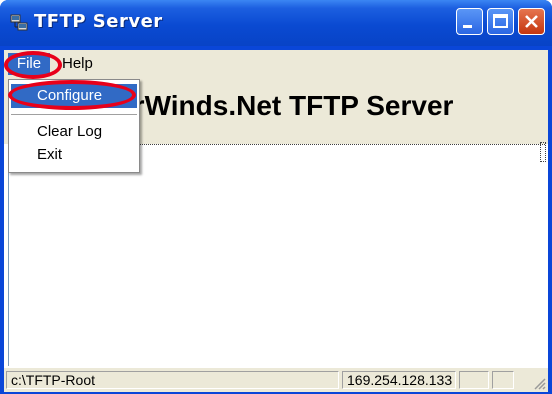  I want to click on maximize-button, so click(500, 21).